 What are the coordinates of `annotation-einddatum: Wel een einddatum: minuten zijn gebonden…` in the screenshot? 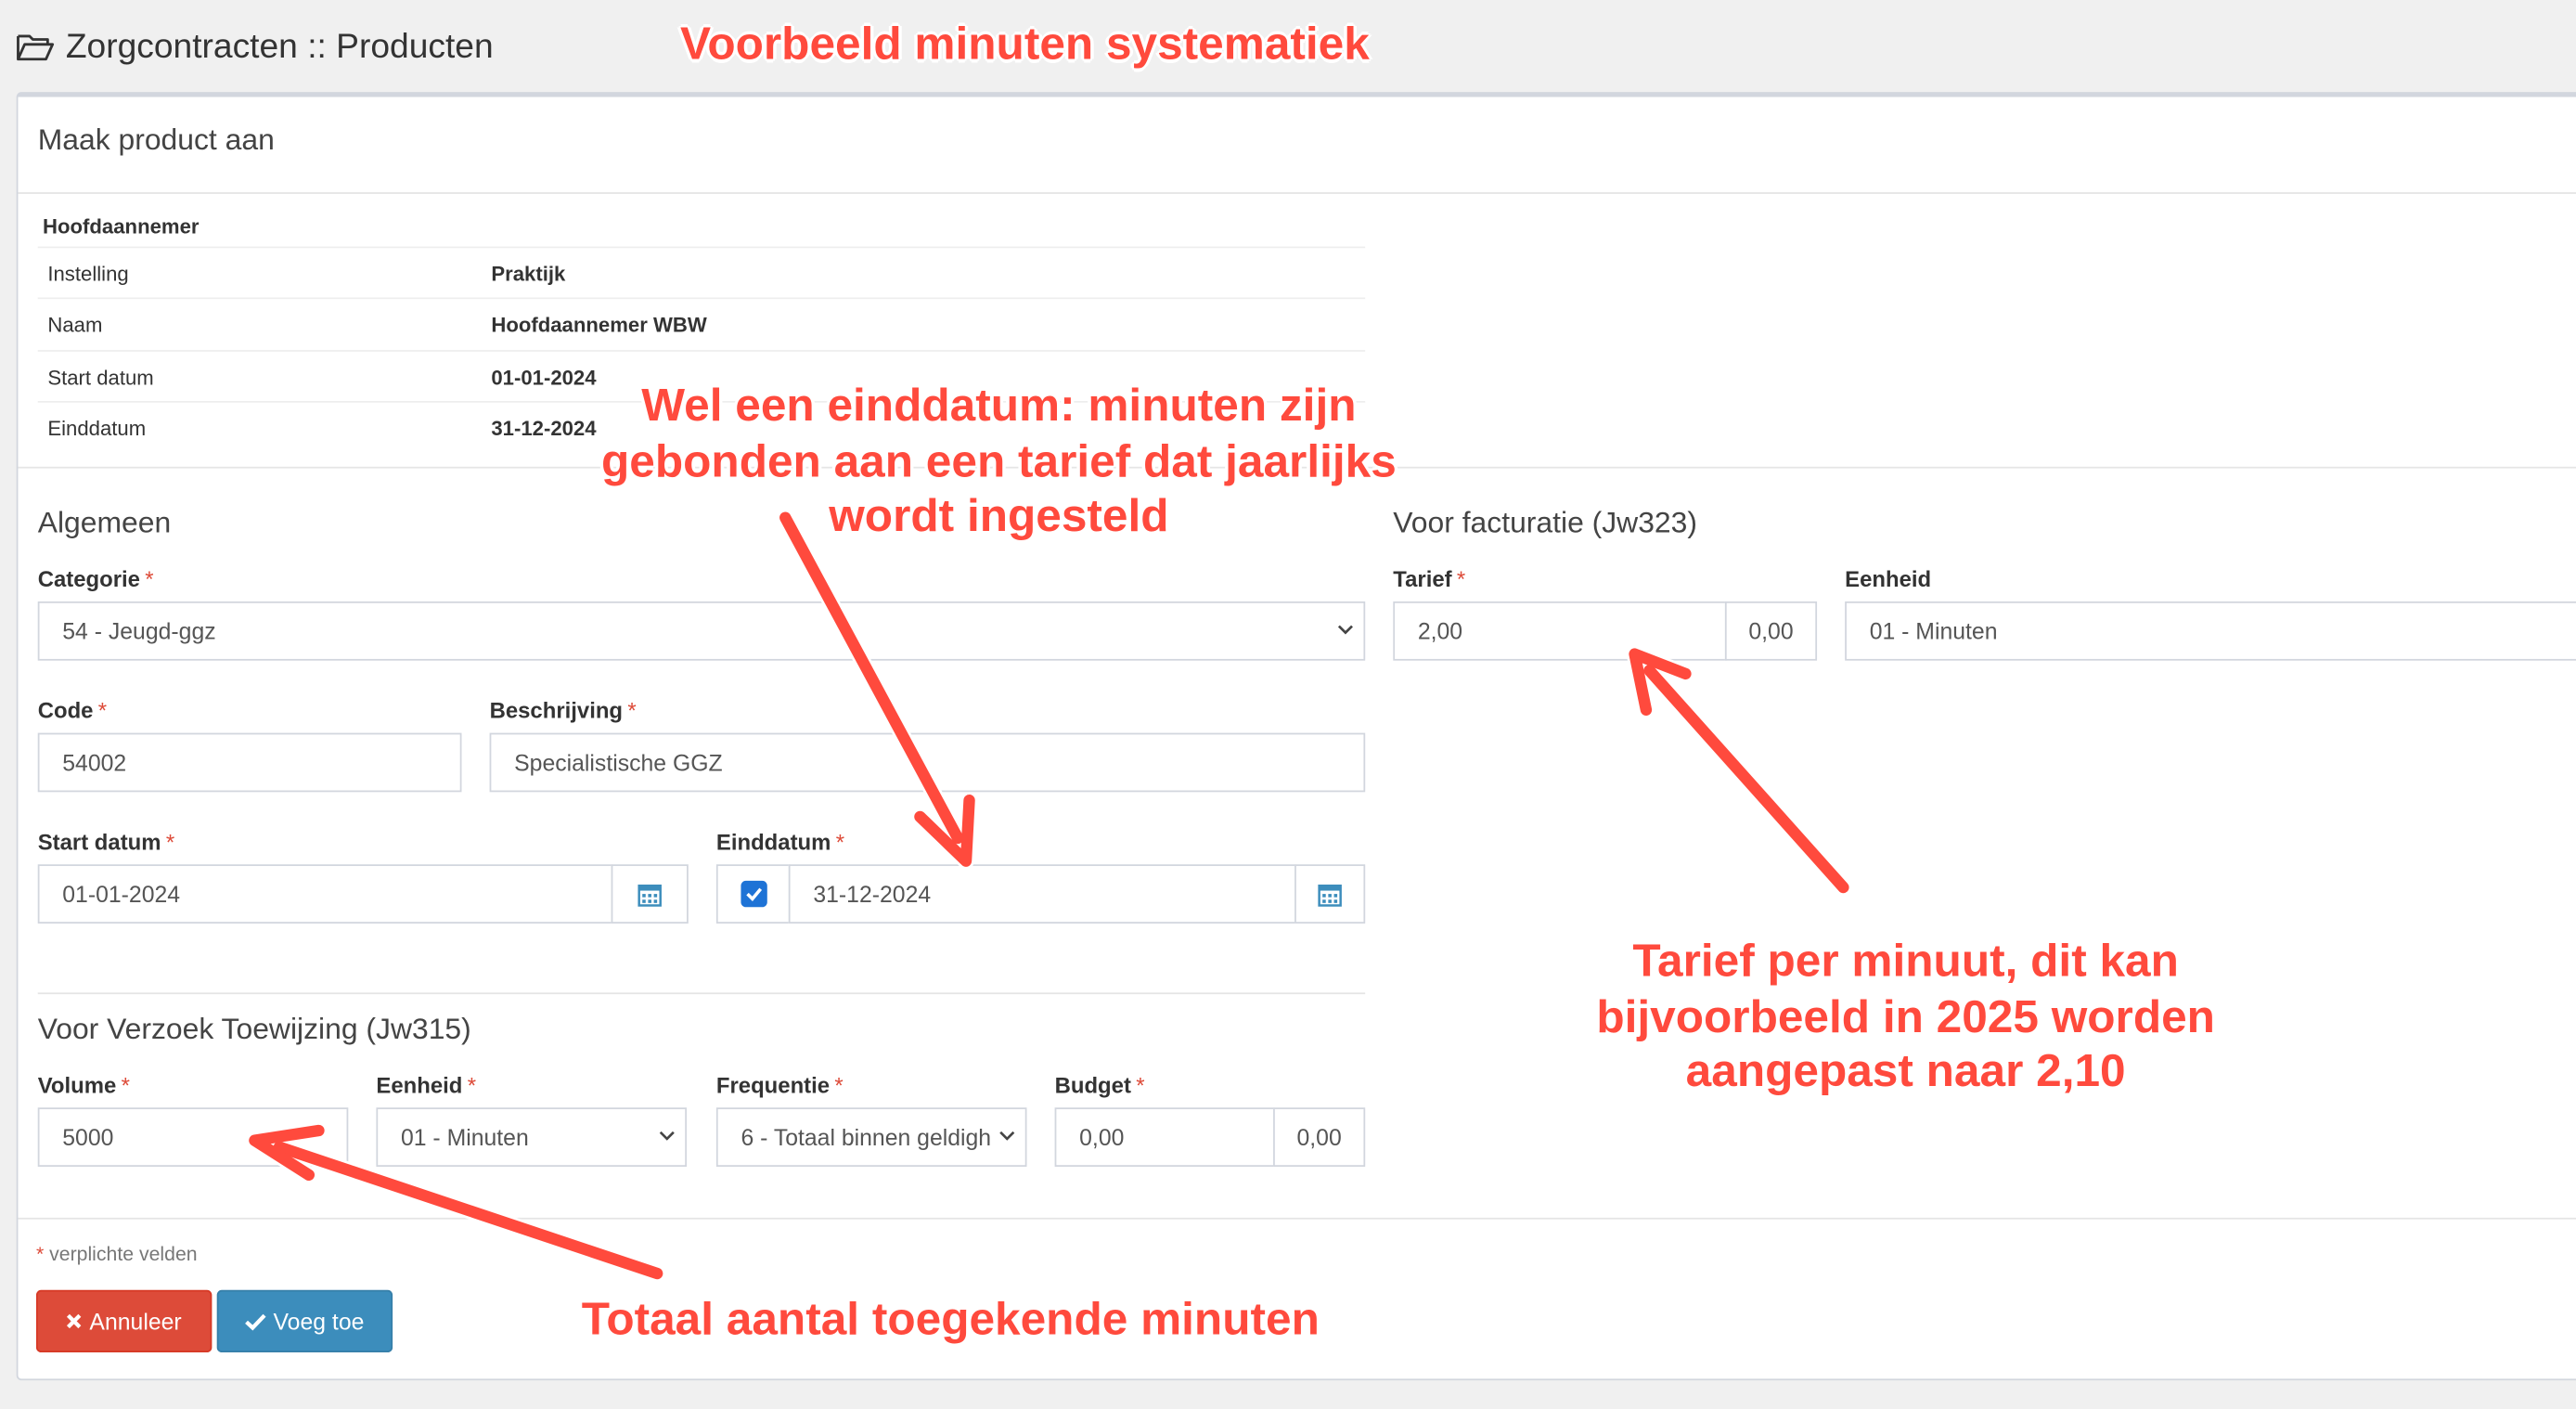 It's located at (999, 460).